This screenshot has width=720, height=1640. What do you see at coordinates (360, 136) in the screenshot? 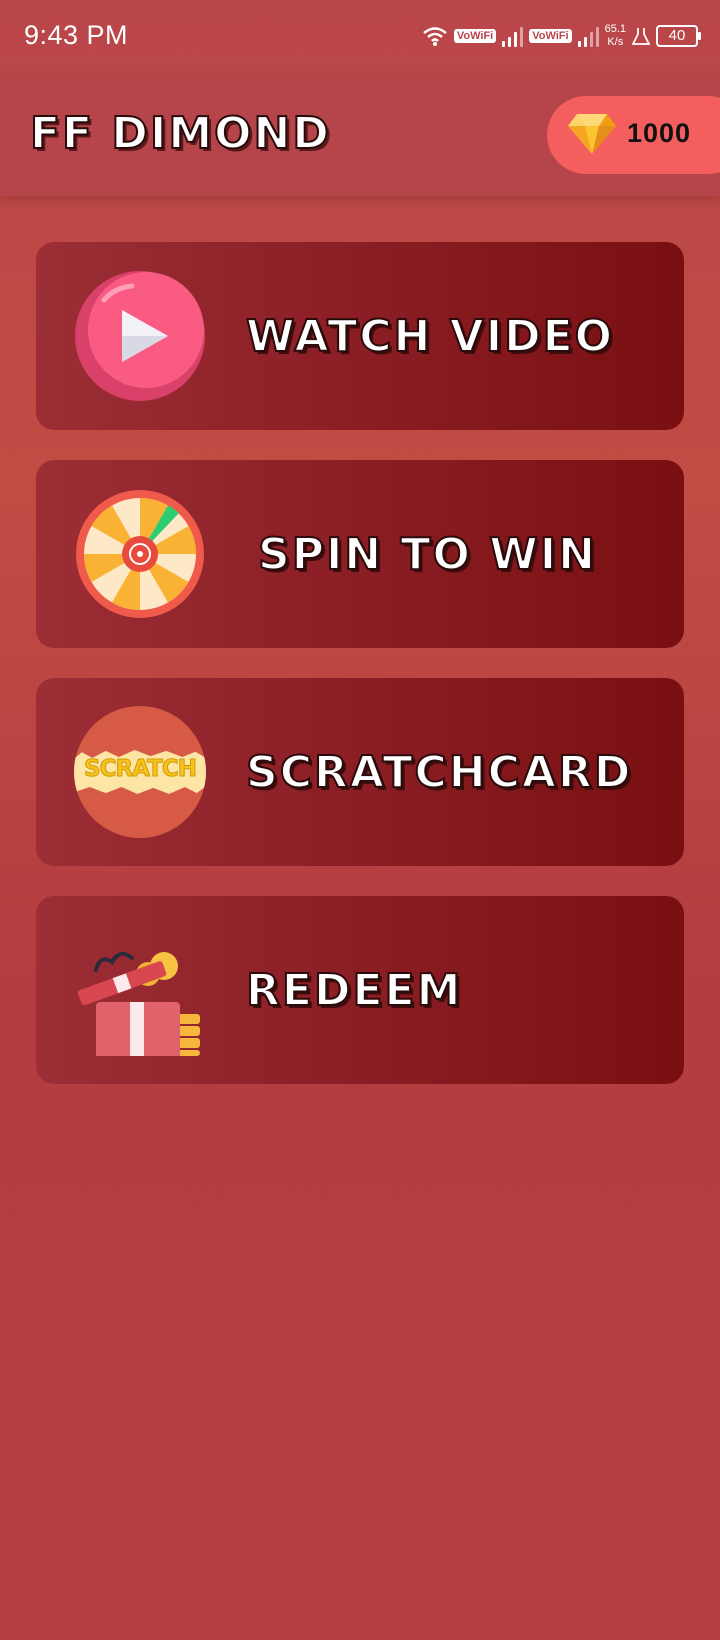
I see `app-bar: FF DIMOND 1000` at bounding box center [360, 136].